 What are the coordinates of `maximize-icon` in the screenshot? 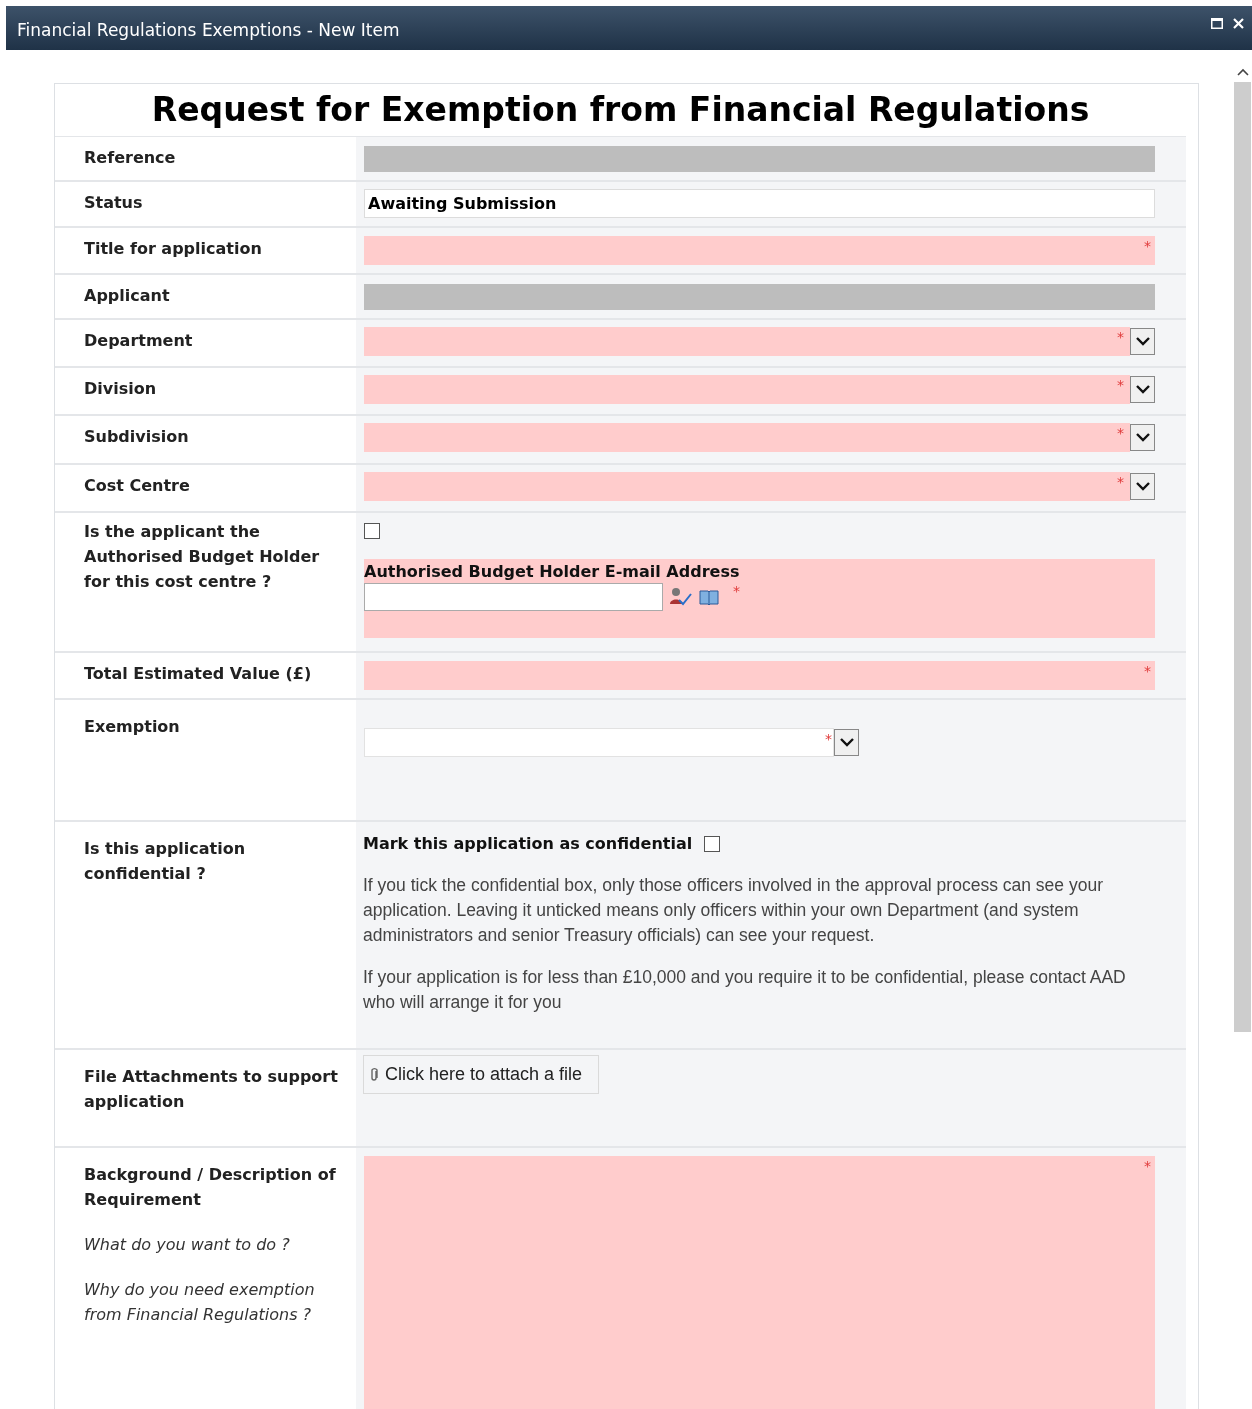 It's located at (1217, 23).